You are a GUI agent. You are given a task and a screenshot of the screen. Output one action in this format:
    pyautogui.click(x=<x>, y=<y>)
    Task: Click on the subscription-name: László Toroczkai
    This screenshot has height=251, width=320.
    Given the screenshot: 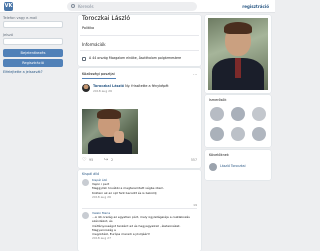 What is the action you would take?
    pyautogui.click(x=233, y=166)
    